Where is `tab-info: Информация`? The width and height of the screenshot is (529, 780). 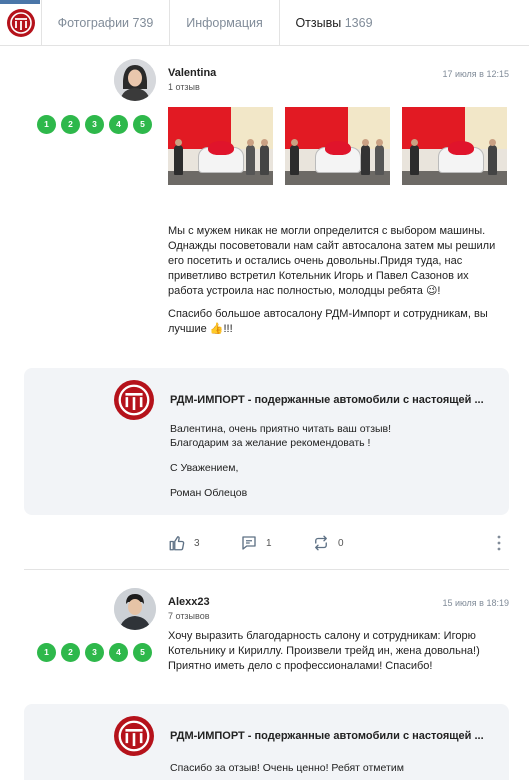 tab-info: Информация is located at coordinates (225, 23).